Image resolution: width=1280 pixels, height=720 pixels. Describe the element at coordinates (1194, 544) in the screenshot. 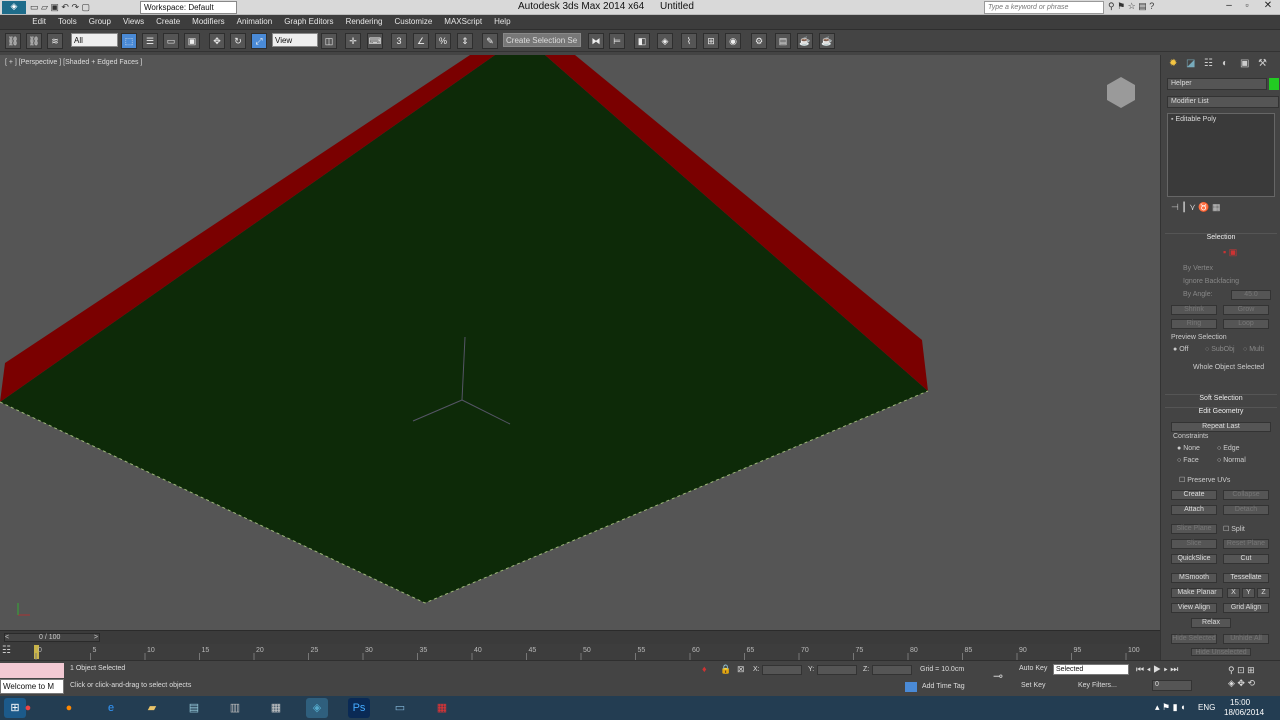

I see `slice-button: Slice` at that location.